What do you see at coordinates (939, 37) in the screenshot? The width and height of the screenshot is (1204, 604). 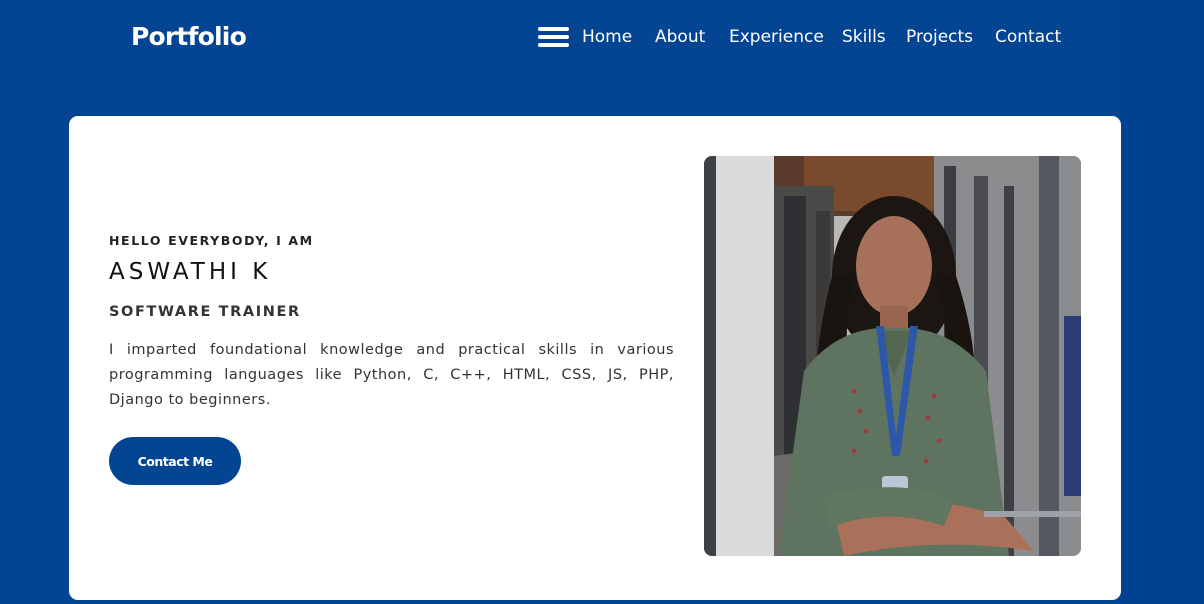 I see `nav-link-projects: Projects` at bounding box center [939, 37].